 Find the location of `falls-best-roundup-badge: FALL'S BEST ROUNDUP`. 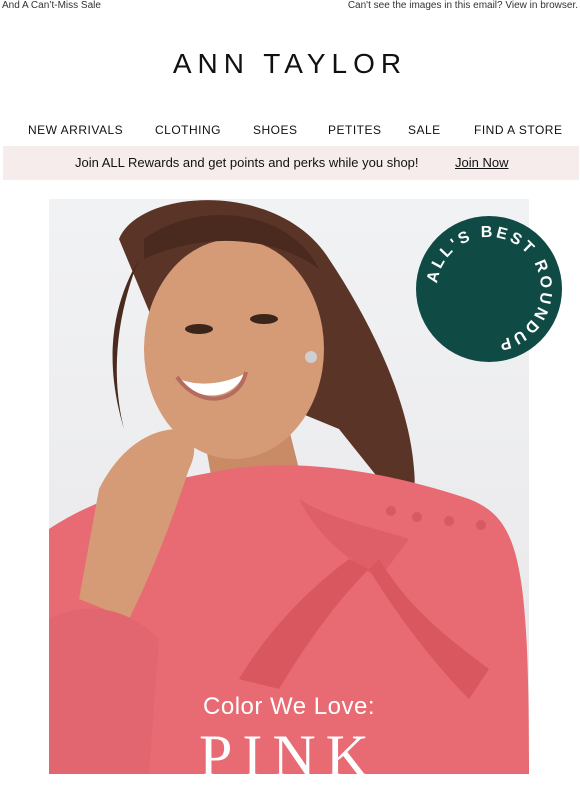

falls-best-roundup-badge: FALL'S BEST ROUNDUP is located at coordinates (489, 289).